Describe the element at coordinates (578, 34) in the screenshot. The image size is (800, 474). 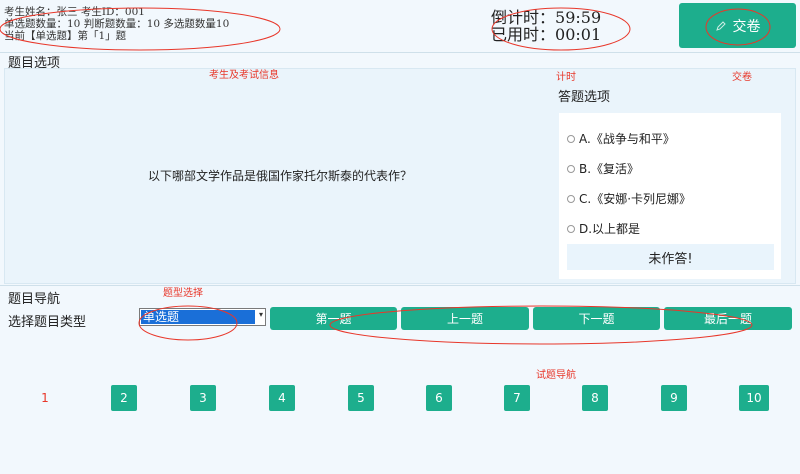
I see `elapsed-value: 00:01` at that location.